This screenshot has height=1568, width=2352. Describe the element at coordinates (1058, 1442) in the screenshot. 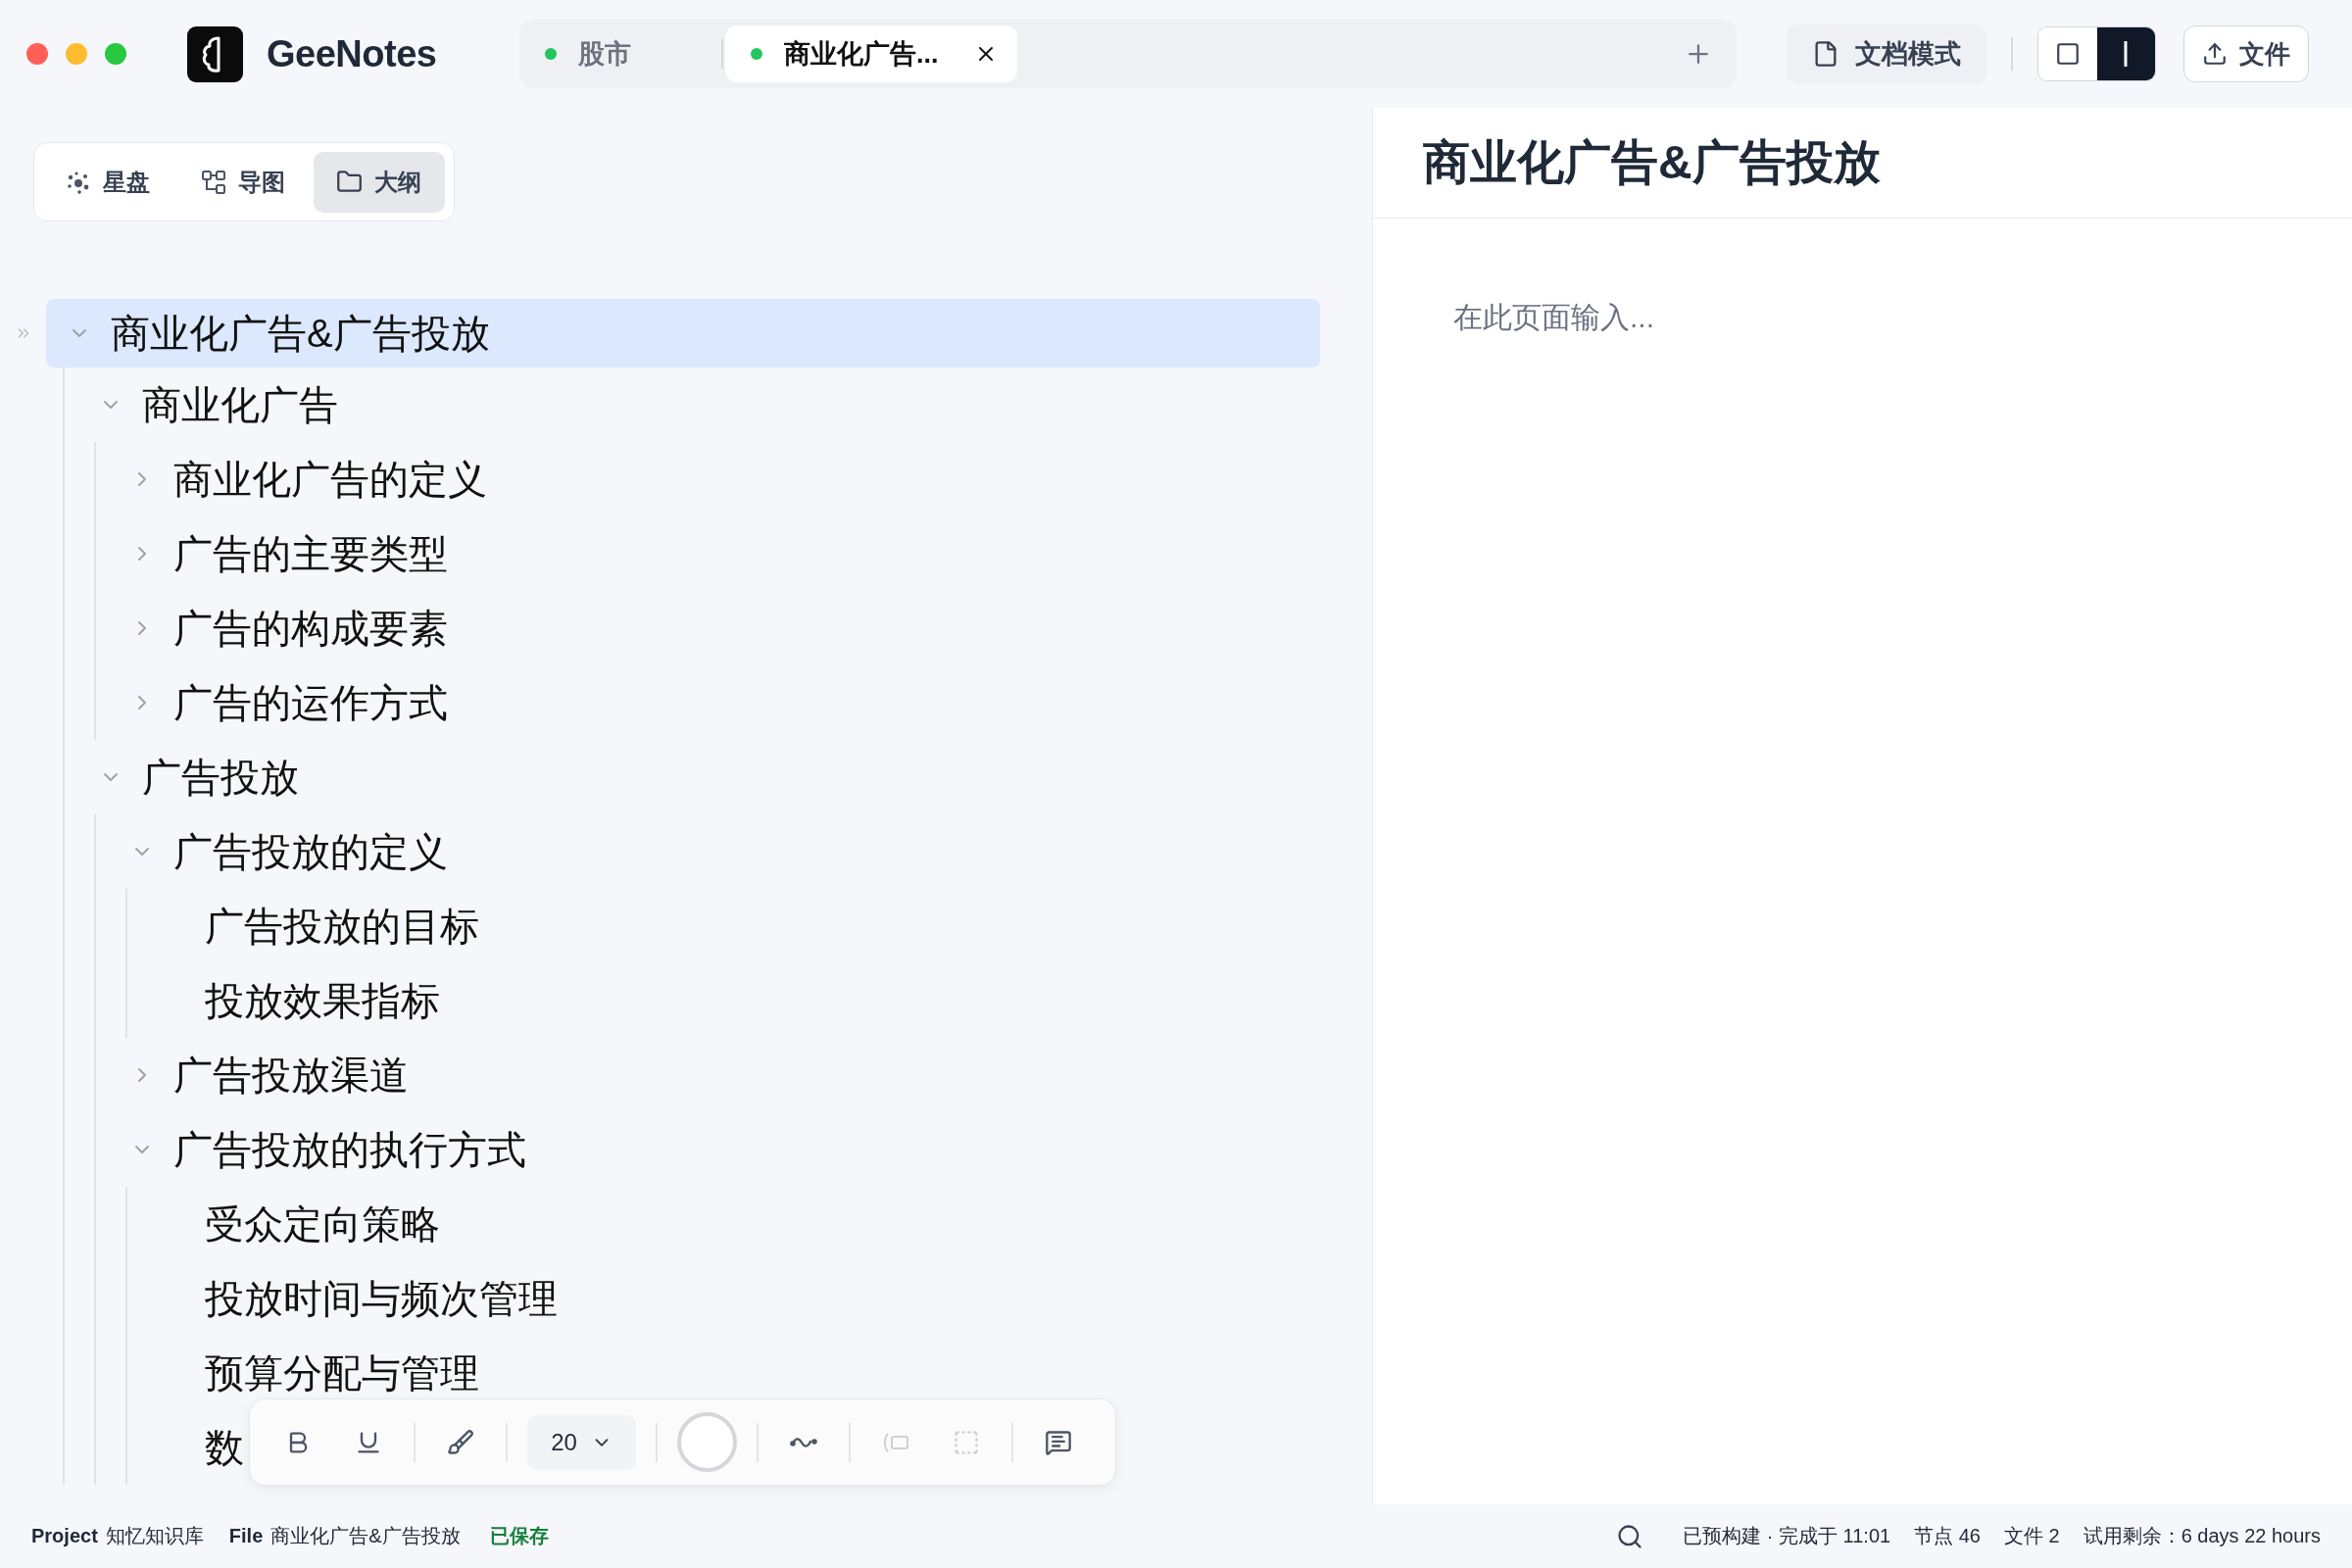

I see `comment-icon` at that location.